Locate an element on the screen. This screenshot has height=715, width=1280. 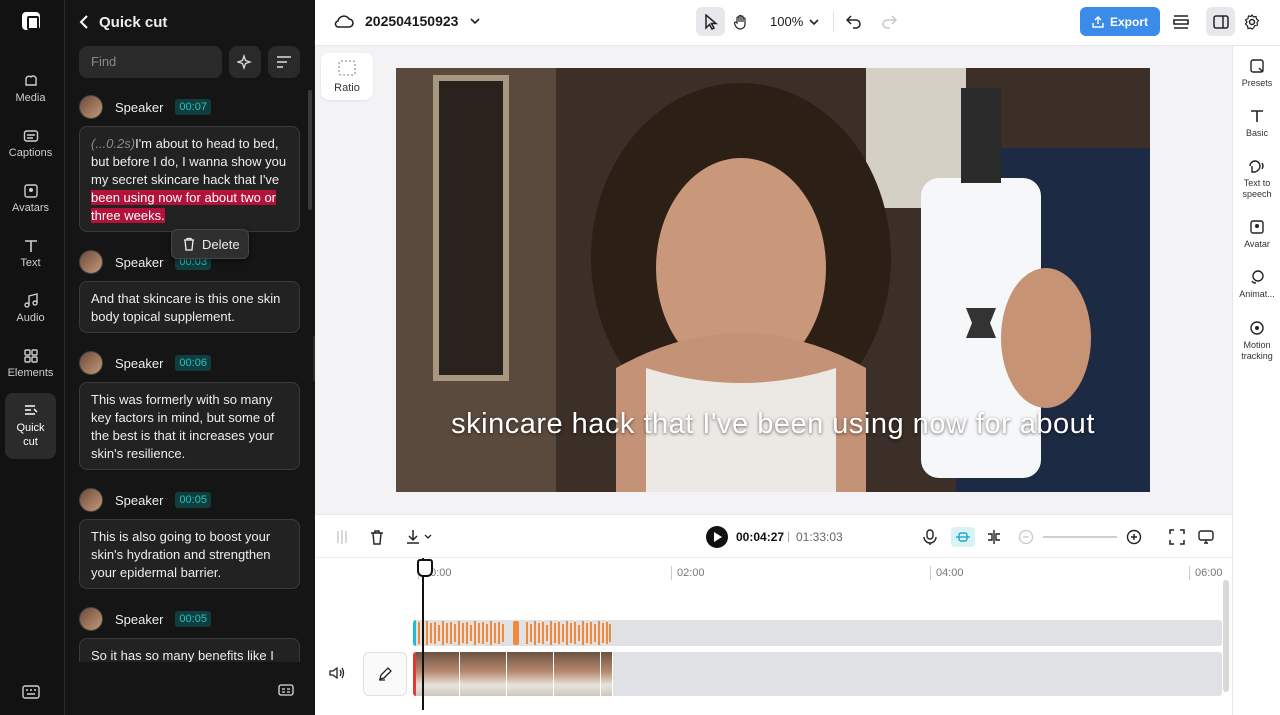
edit-clip-button is located at coordinates (385, 674).